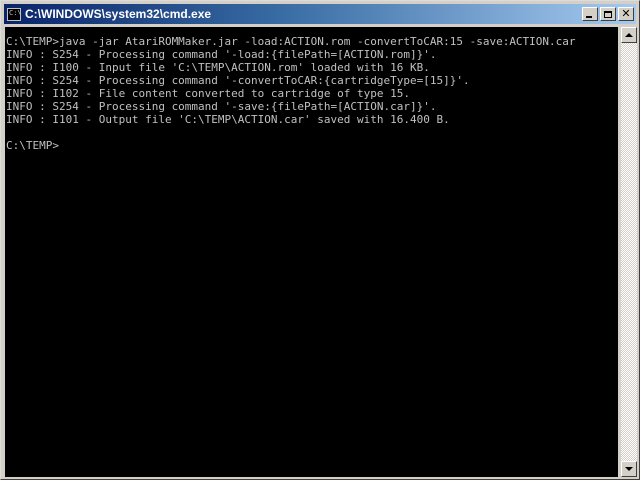 The width and height of the screenshot is (640, 480). I want to click on vertical-scrollbar, so click(628, 252).